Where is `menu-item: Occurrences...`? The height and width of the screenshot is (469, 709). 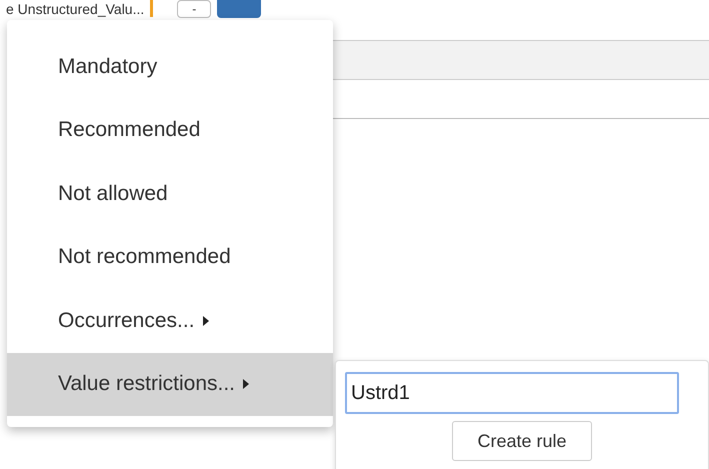 menu-item: Occurrences... is located at coordinates (170, 320).